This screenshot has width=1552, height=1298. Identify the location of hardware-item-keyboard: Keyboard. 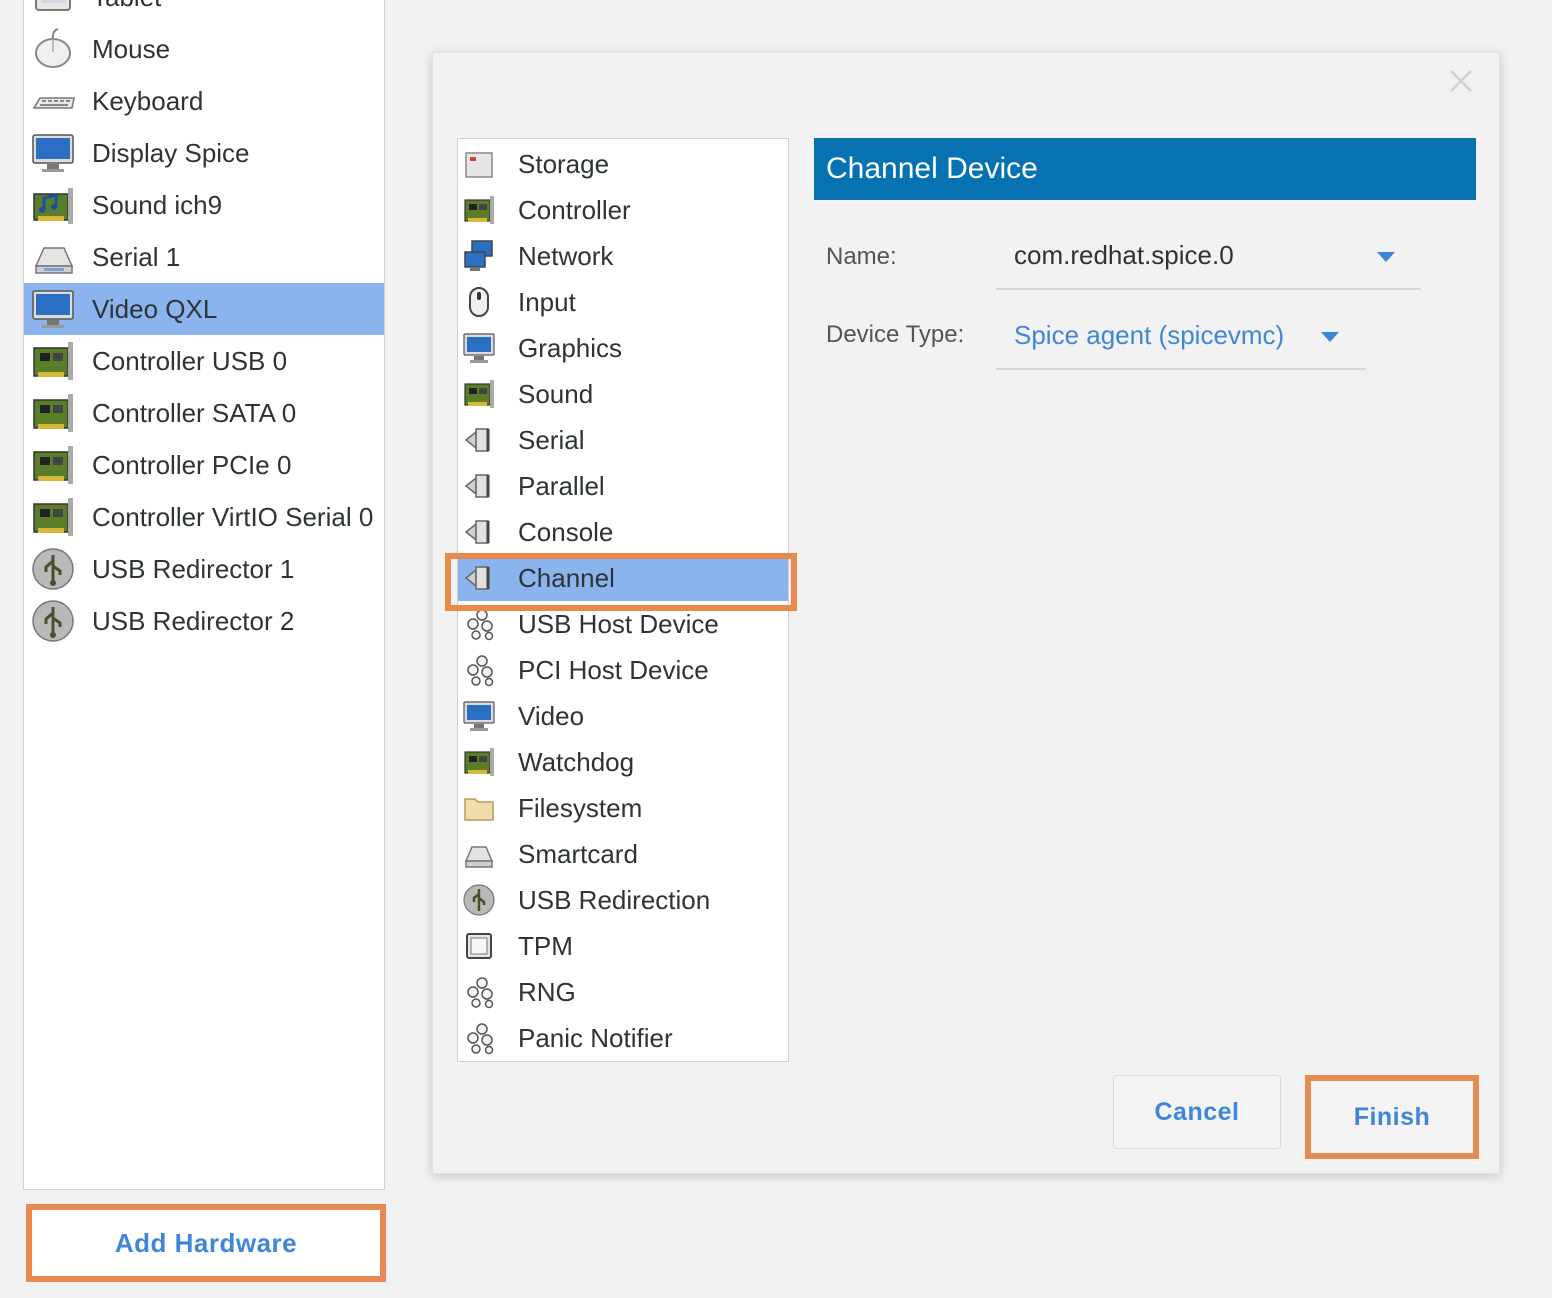
(204, 101).